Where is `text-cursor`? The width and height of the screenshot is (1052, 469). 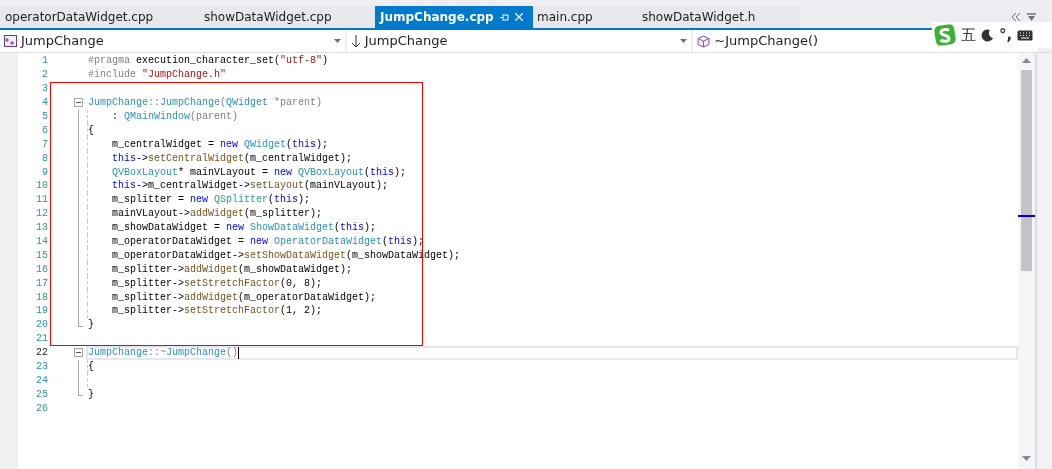 text-cursor is located at coordinates (239, 352).